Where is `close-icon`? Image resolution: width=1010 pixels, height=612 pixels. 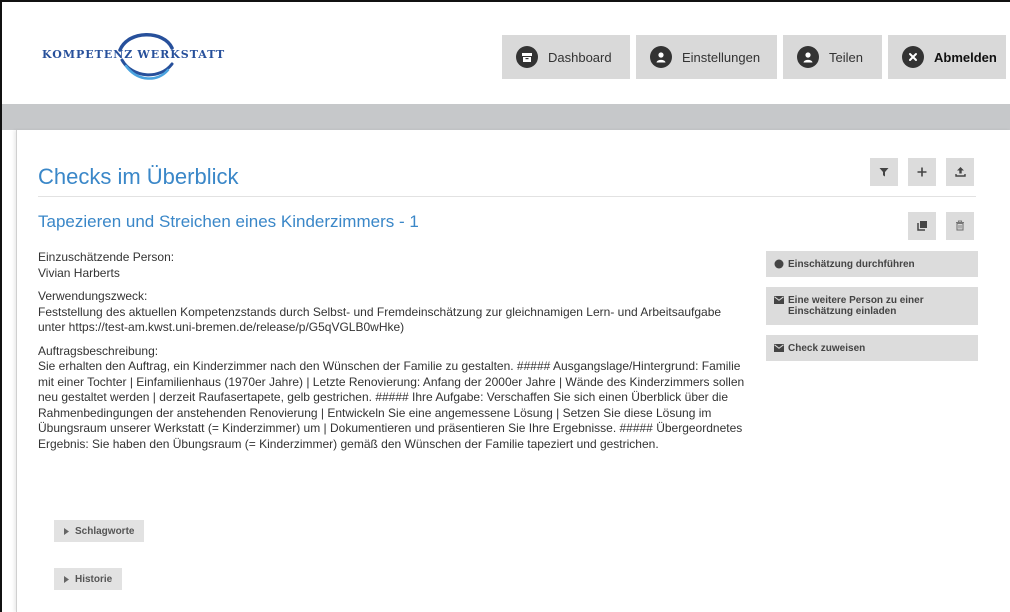
close-icon is located at coordinates (913, 57).